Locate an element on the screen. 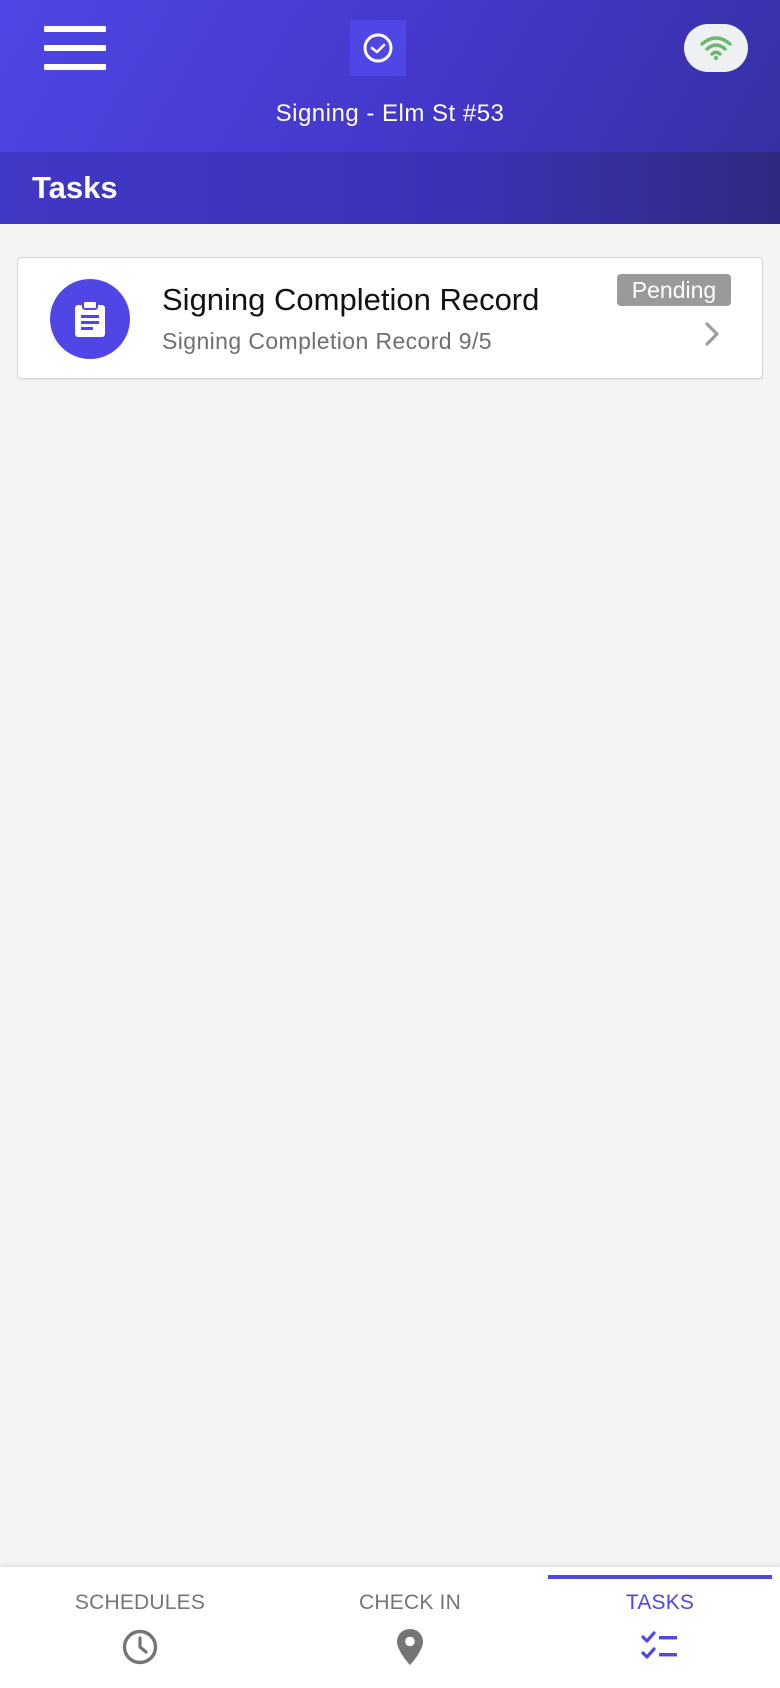 This screenshot has width=780, height=1688. nav-tab-tasks: TASKS is located at coordinates (660, 1627).